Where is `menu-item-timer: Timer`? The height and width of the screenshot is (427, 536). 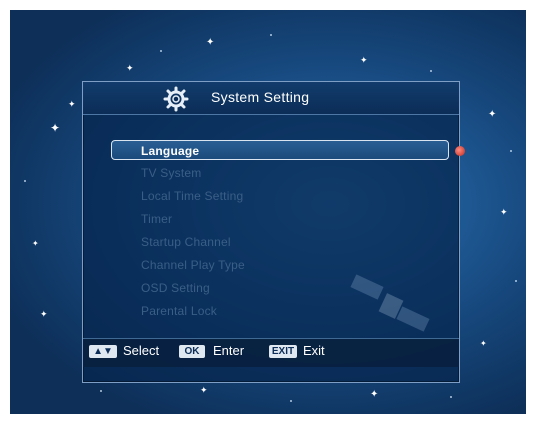
menu-item-timer: Timer is located at coordinates (156, 219).